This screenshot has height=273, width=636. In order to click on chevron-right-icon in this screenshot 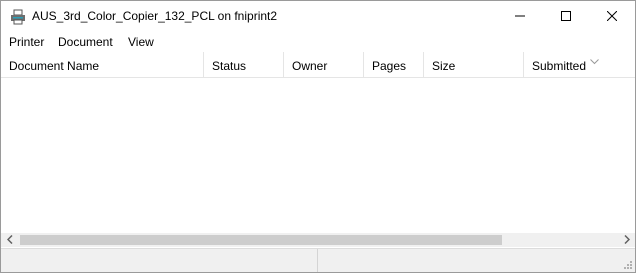, I will do `click(626, 240)`.